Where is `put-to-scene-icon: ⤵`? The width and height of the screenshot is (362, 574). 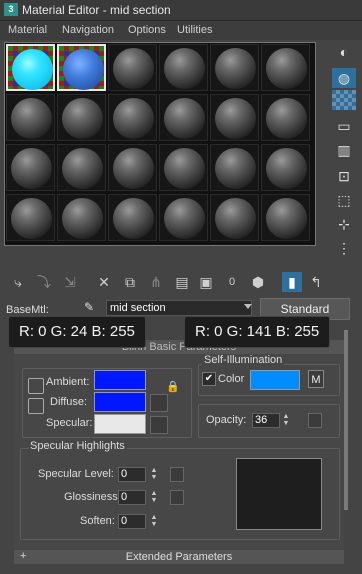
put-to-scene-icon: ⤵ is located at coordinates (44, 282).